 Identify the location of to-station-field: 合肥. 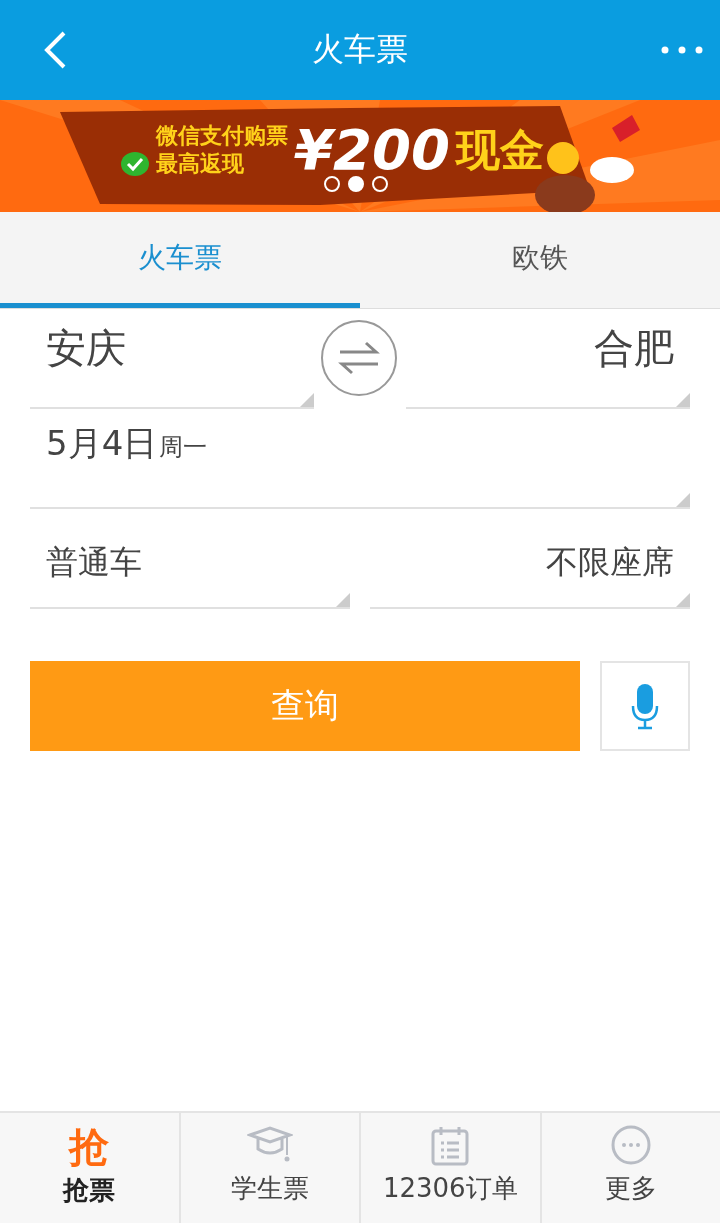
(548, 359).